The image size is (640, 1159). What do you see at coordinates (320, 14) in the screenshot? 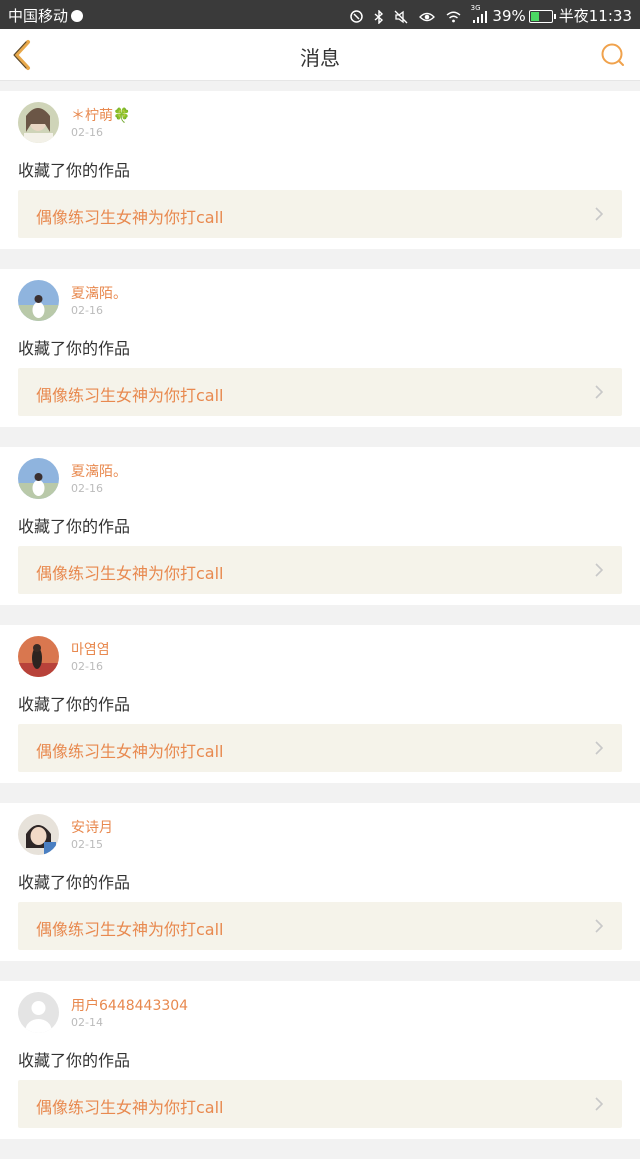
I see `status-bar: 中国移动 3G 39% 半夜11:33` at bounding box center [320, 14].